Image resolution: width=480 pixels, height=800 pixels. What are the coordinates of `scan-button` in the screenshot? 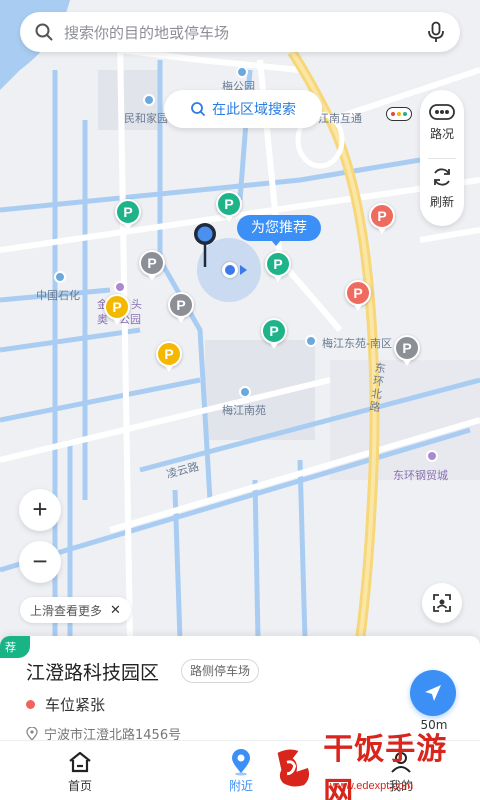 It's located at (442, 603).